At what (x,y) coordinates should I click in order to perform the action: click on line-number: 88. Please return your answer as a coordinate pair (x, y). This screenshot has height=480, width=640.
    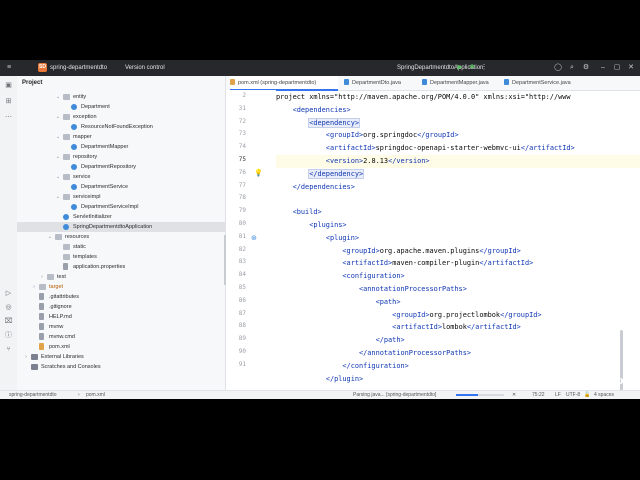
    Looking at the image, I should click on (236, 326).